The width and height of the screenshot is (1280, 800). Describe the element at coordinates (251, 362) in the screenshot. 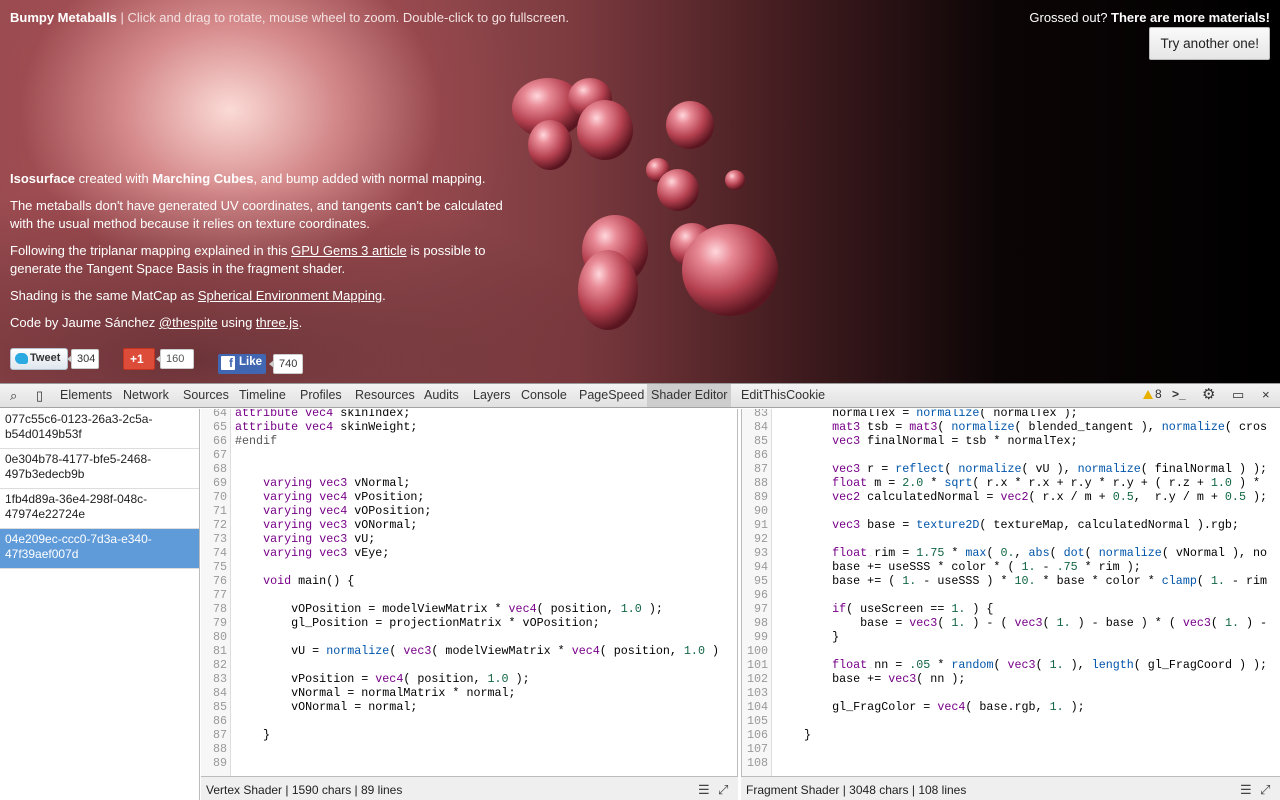

I see `like-label: Like` at that location.